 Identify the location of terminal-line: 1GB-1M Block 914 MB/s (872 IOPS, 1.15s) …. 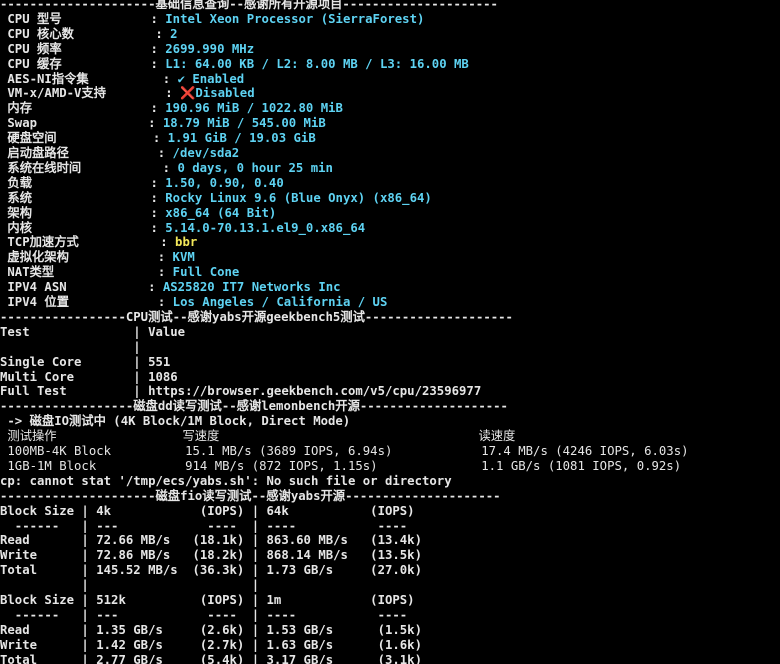
(340, 466).